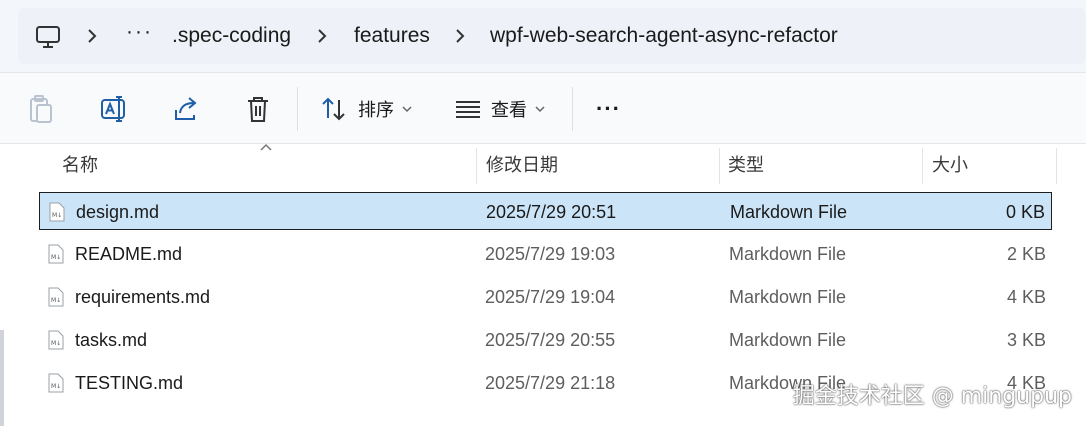 This screenshot has height=426, width=1086. What do you see at coordinates (664, 36) in the screenshot?
I see `breadcrumb-current-folder: wpf-web-search-agent-async-refactor` at bounding box center [664, 36].